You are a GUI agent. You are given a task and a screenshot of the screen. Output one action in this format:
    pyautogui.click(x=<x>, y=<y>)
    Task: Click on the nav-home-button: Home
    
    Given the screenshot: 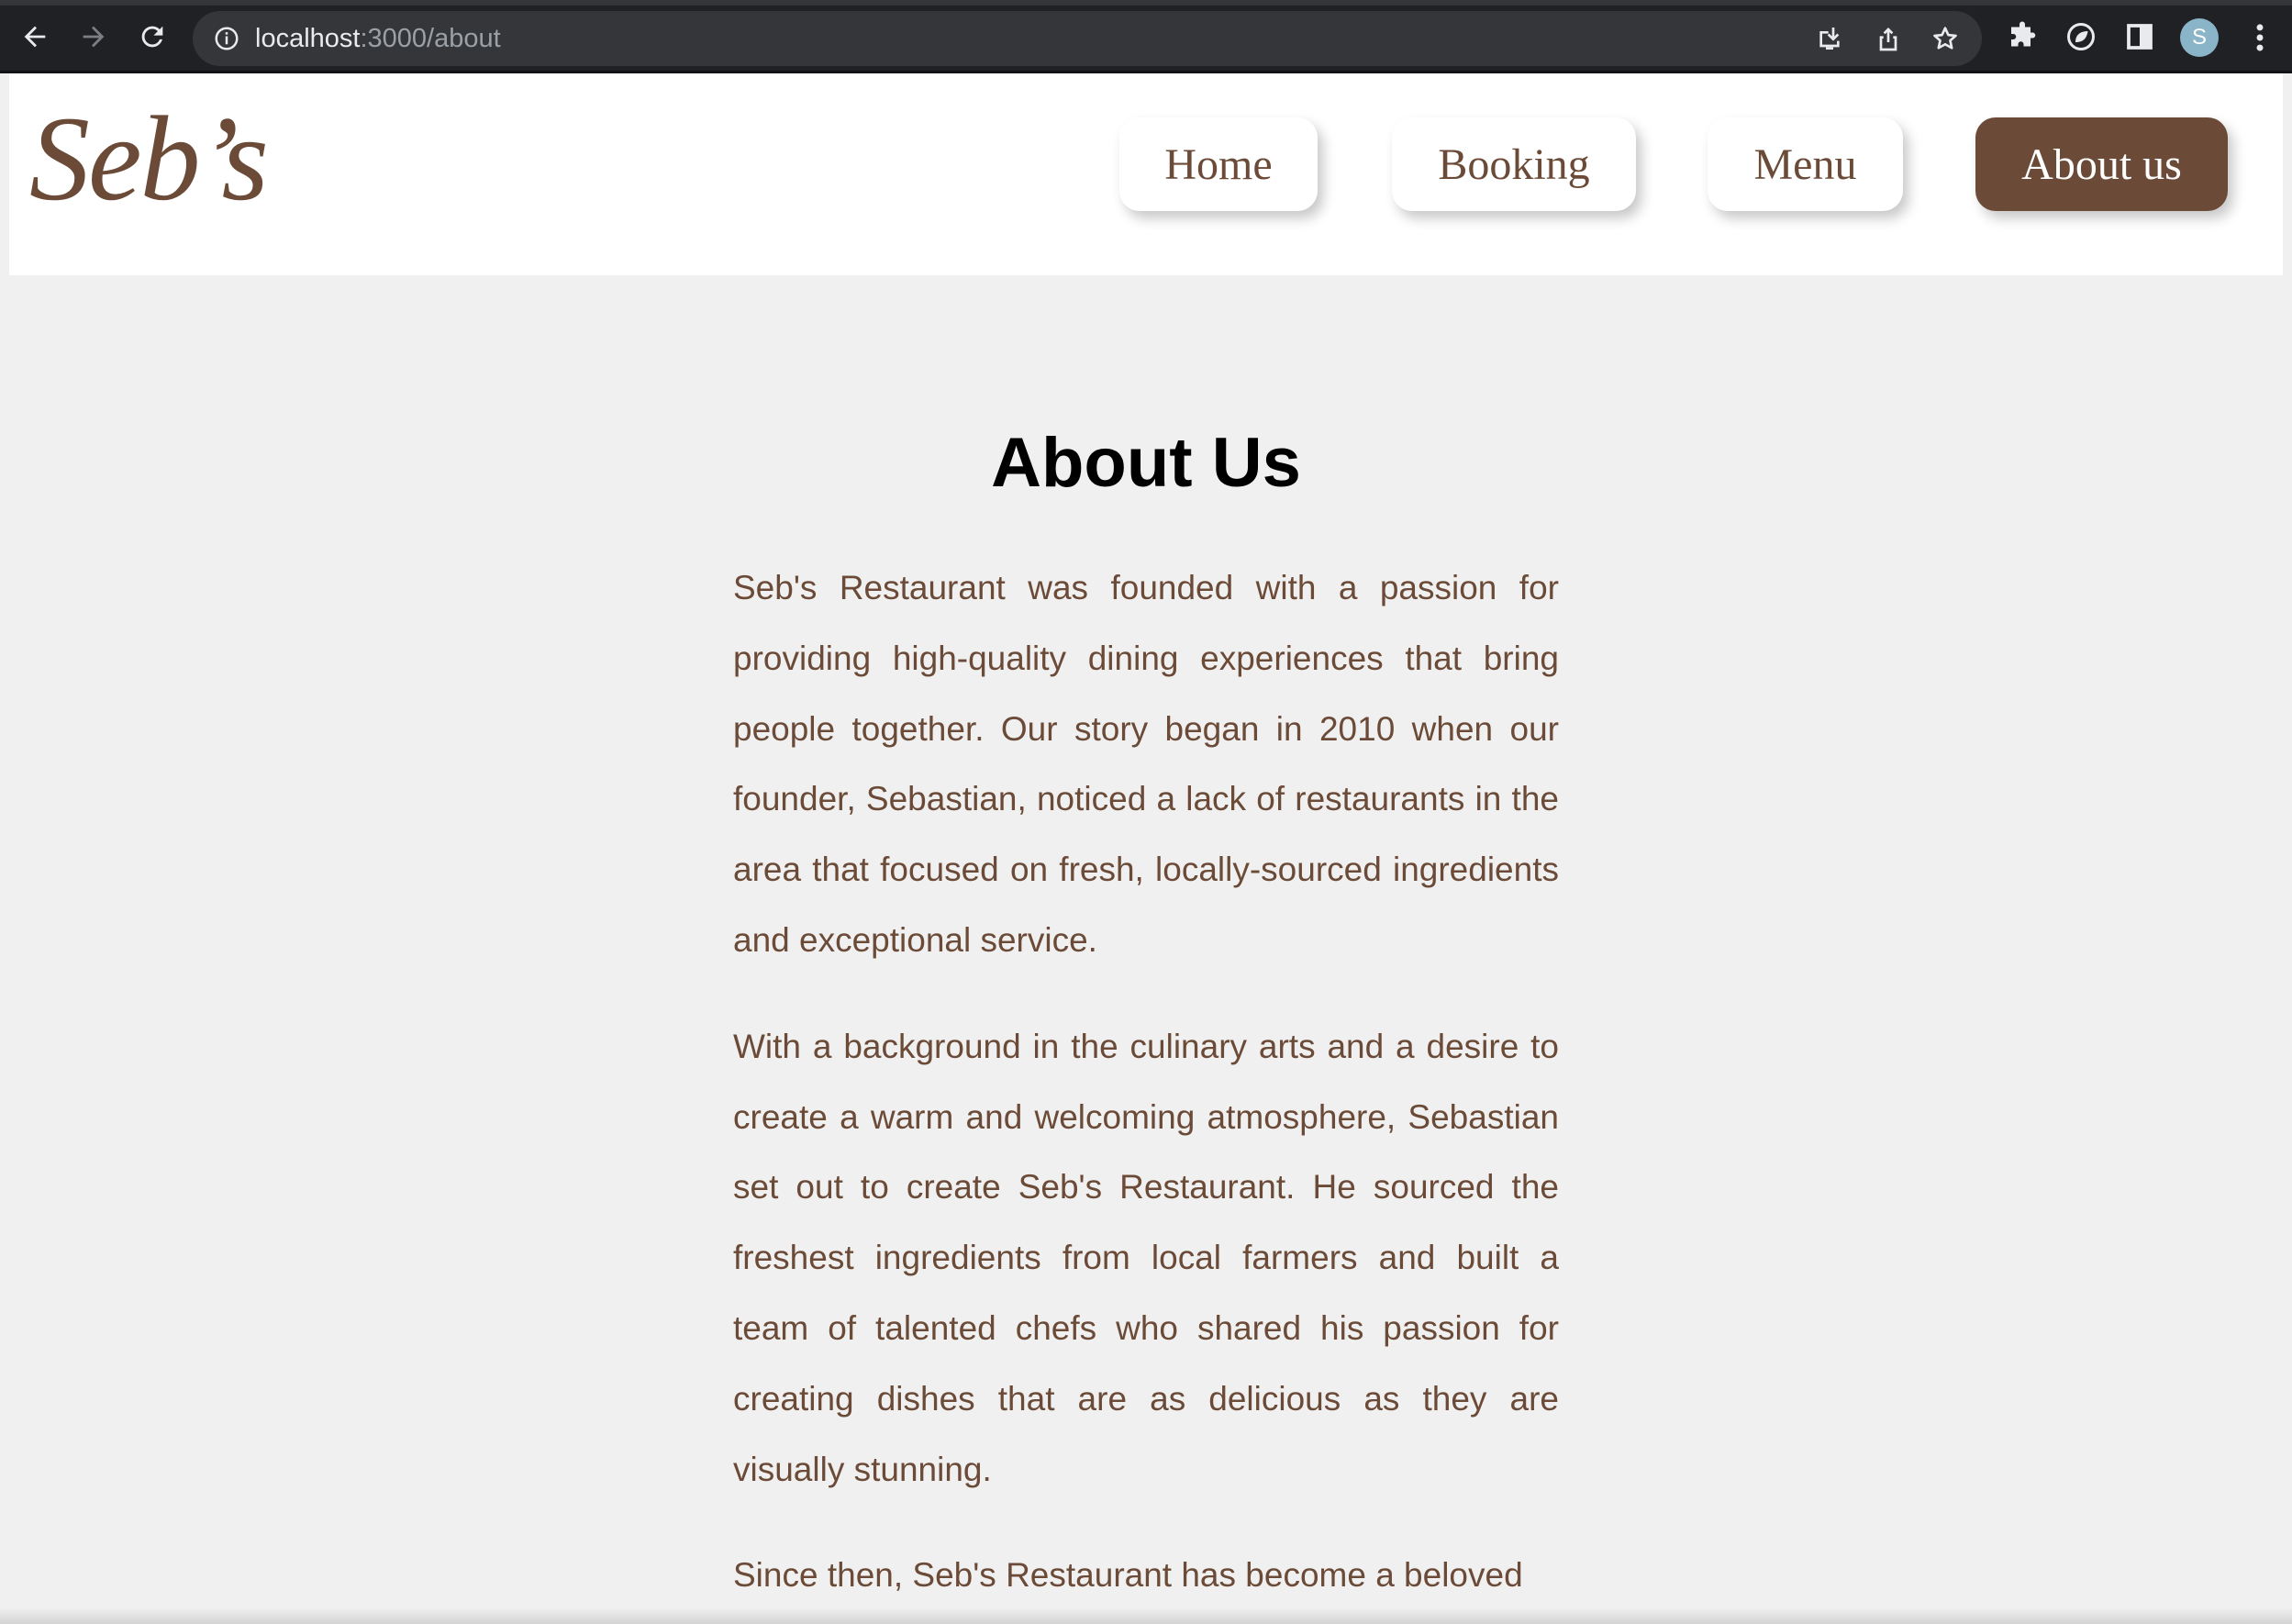 What is the action you would take?
    pyautogui.click(x=1218, y=164)
    